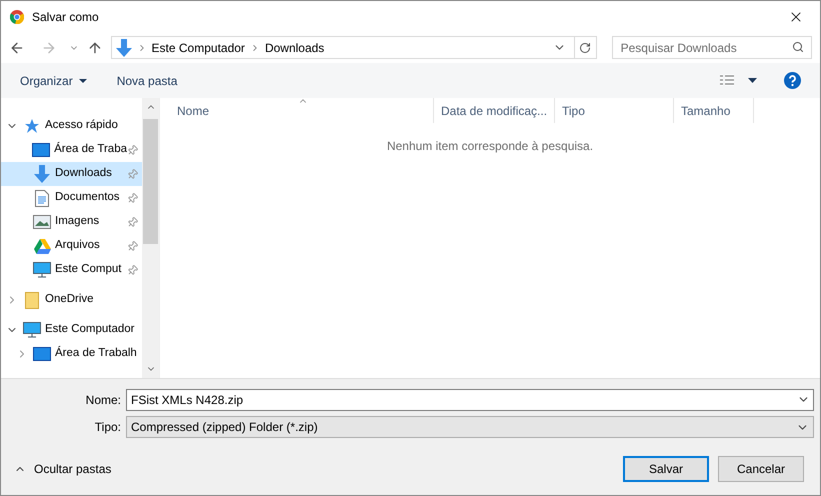  Describe the element at coordinates (470, 427) in the screenshot. I see `file-type-dropdown: Compressed (zipped) Folder (*.zip)` at that location.